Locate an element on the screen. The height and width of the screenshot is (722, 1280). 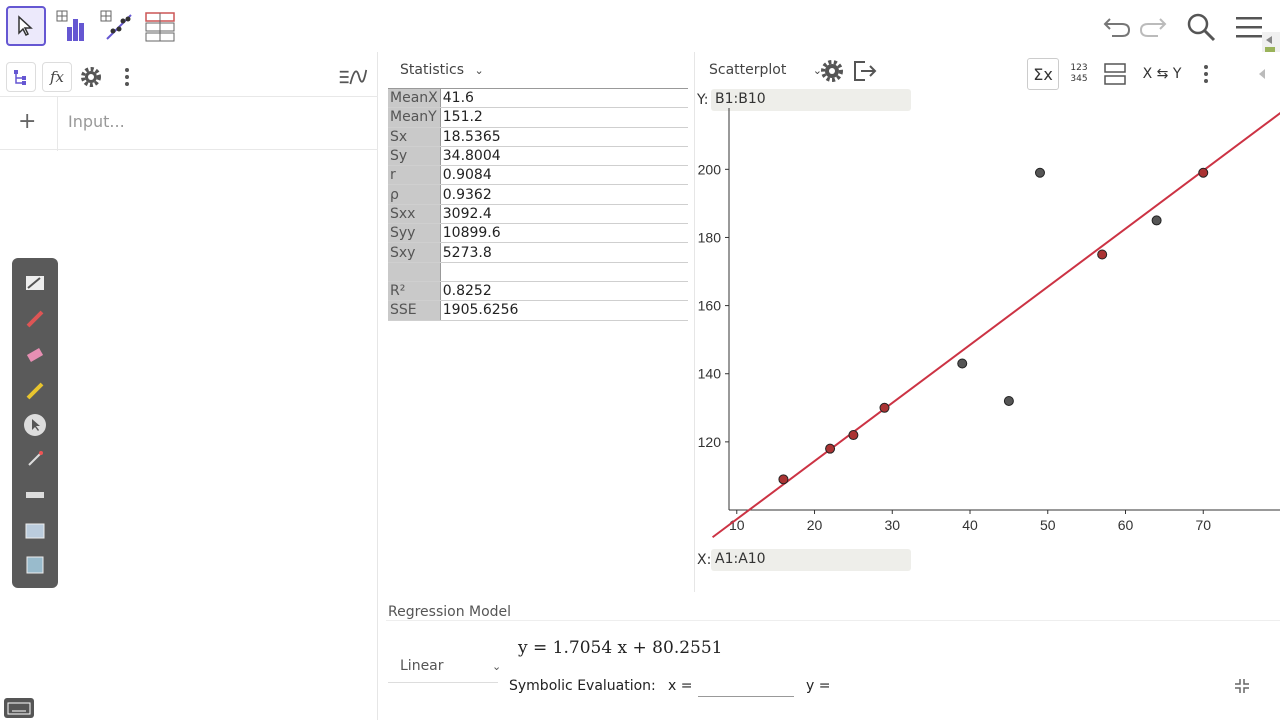
show-data-button: 123 345 is located at coordinates (1079, 74).